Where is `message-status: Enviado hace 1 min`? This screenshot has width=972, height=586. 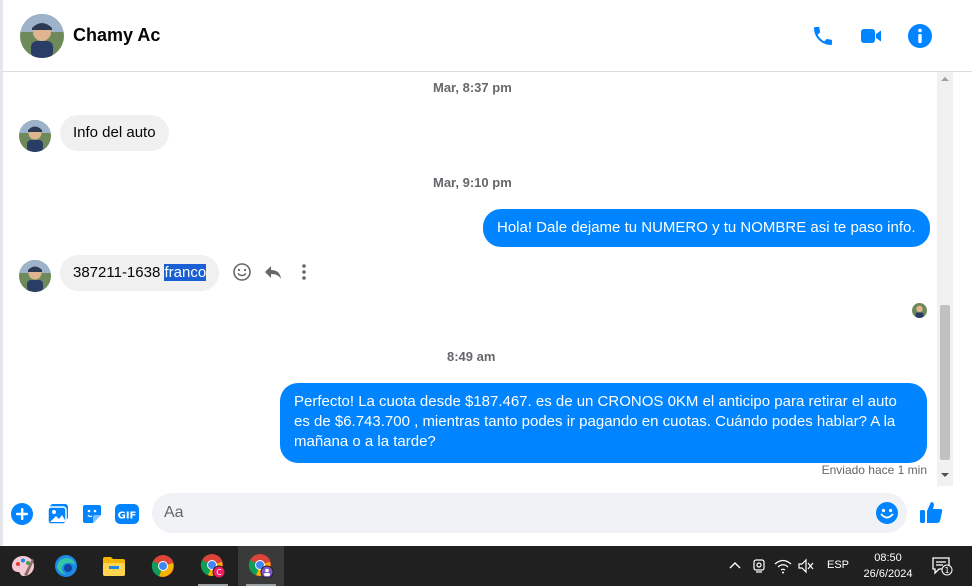
message-status: Enviado hace 1 min is located at coordinates (874, 470).